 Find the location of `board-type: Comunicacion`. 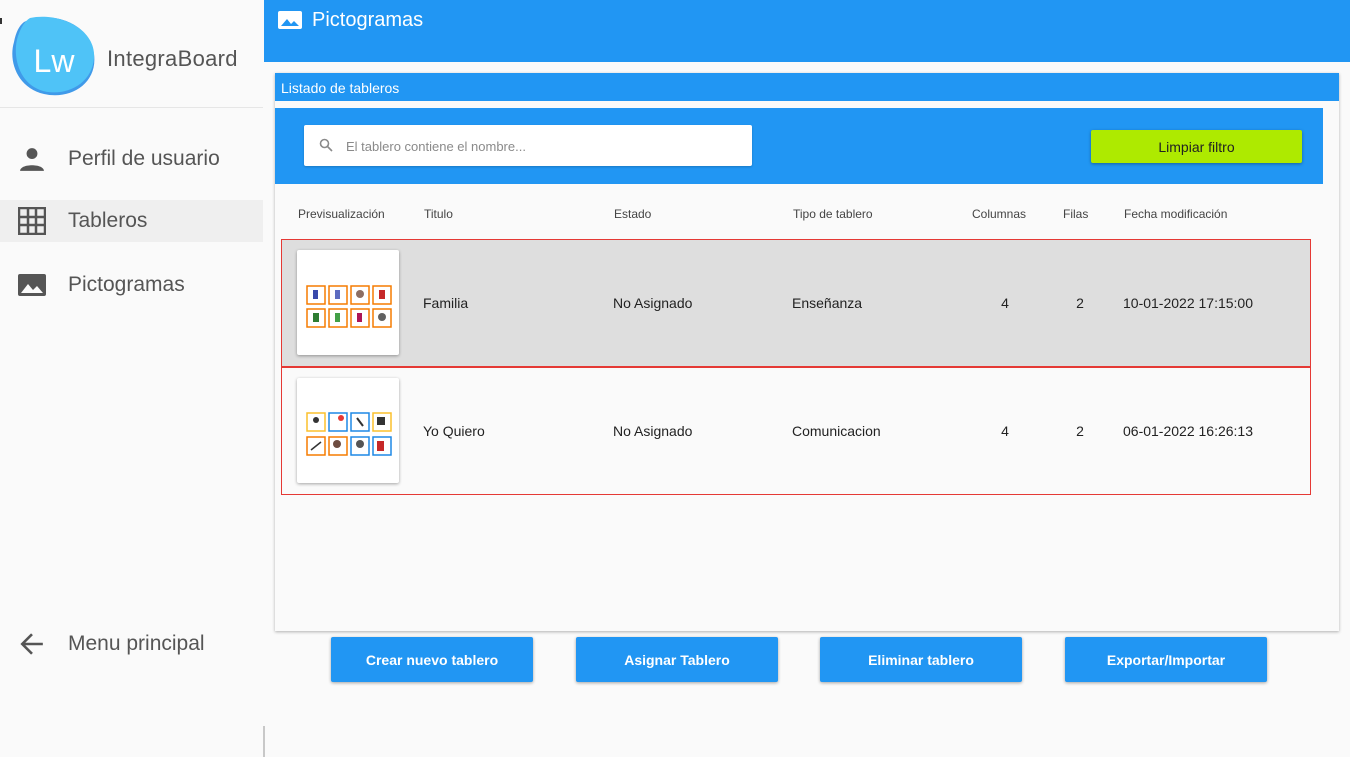

board-type: Comunicacion is located at coordinates (836, 431).